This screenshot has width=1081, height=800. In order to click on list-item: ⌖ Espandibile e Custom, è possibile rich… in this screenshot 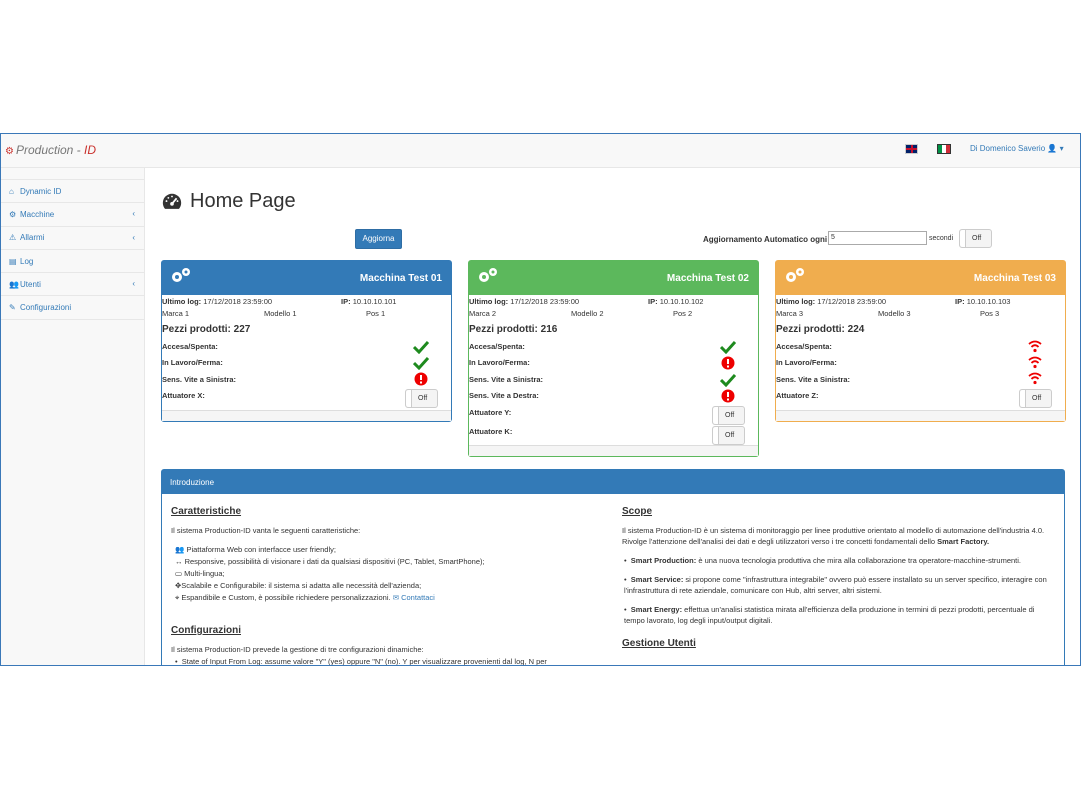, I will do `click(305, 597)`.